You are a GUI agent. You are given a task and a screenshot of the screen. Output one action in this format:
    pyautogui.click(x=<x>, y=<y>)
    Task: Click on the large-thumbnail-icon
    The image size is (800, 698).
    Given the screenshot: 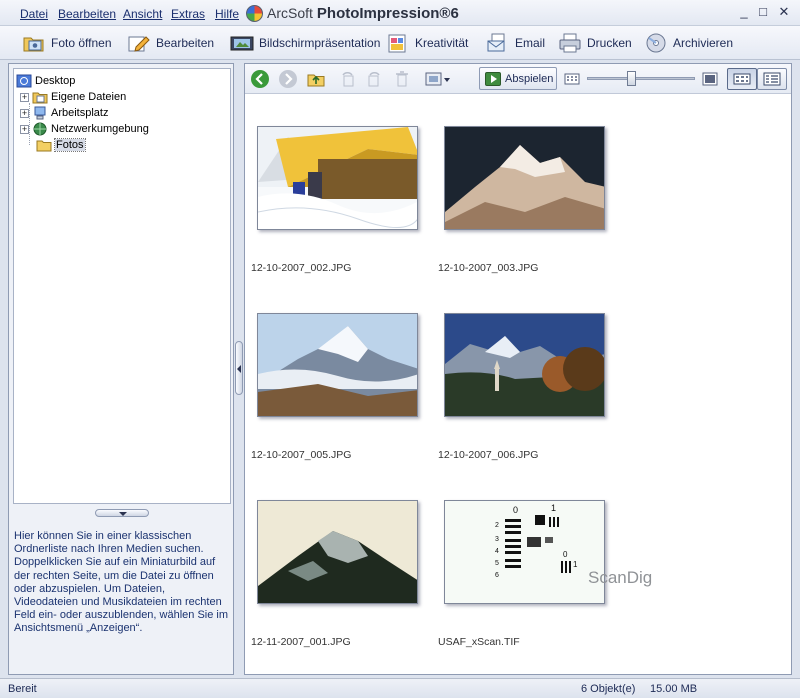 What is the action you would take?
    pyautogui.click(x=710, y=79)
    